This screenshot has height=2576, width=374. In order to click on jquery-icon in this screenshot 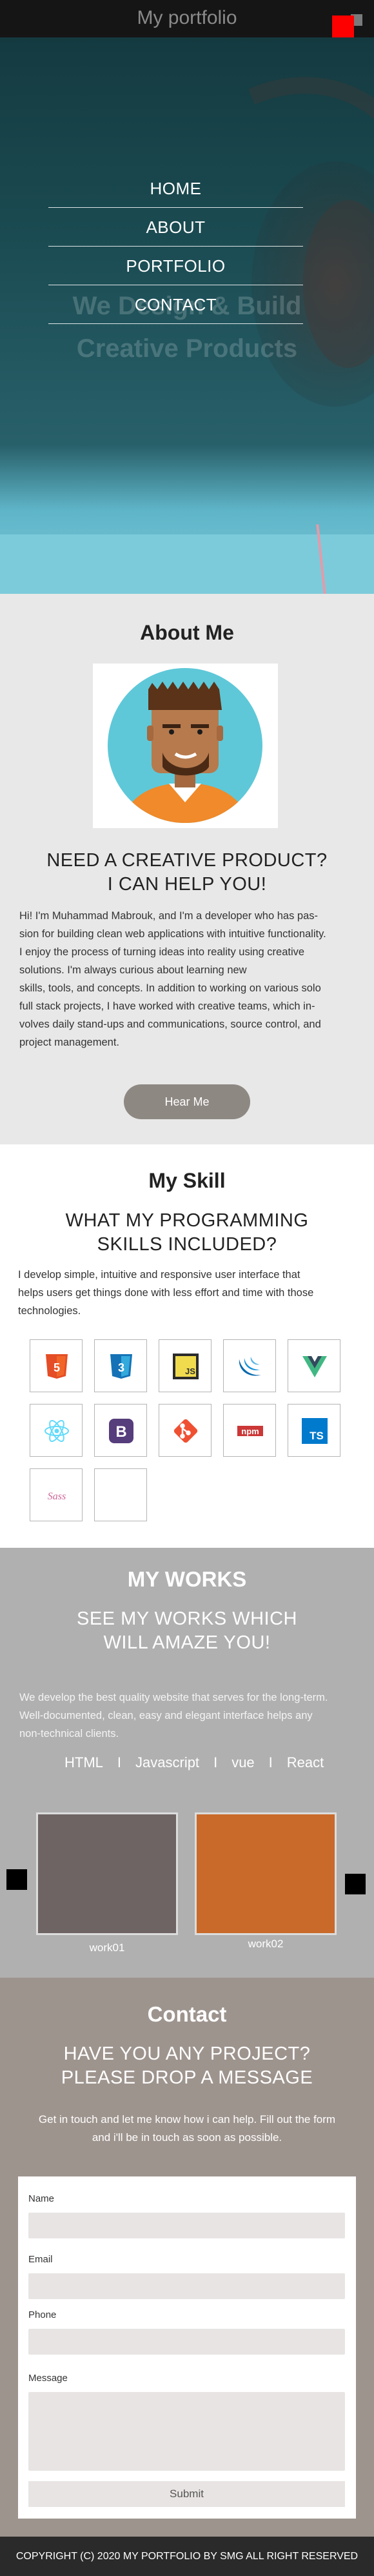, I will do `click(249, 1365)`.